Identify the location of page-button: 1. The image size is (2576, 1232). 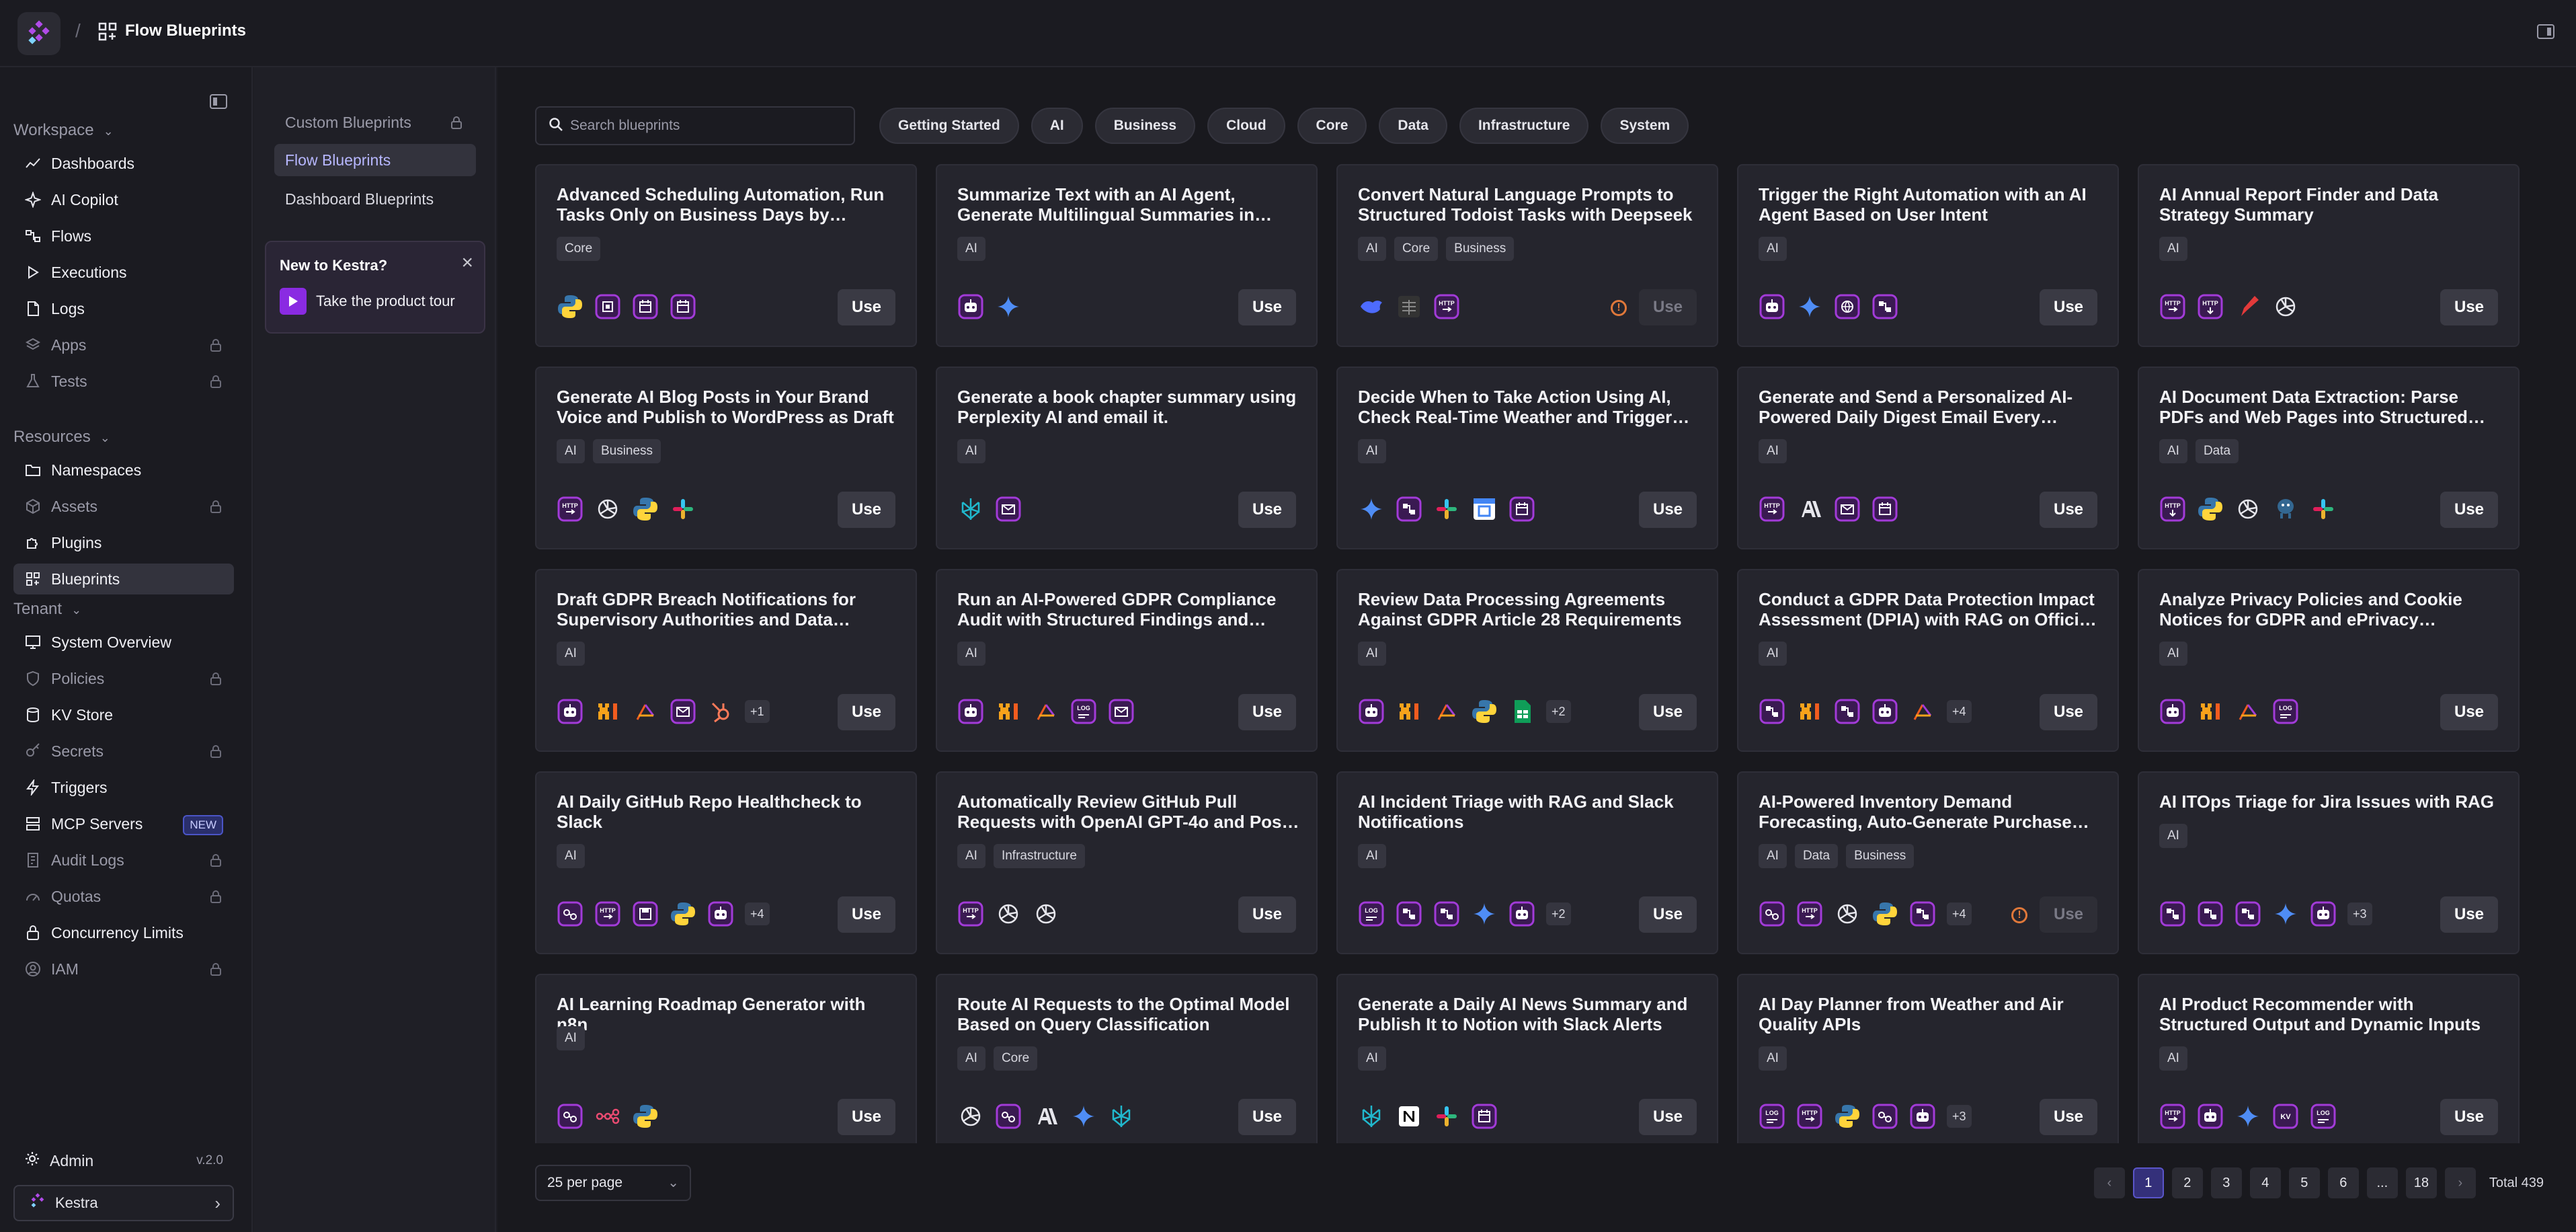
(2148, 1183).